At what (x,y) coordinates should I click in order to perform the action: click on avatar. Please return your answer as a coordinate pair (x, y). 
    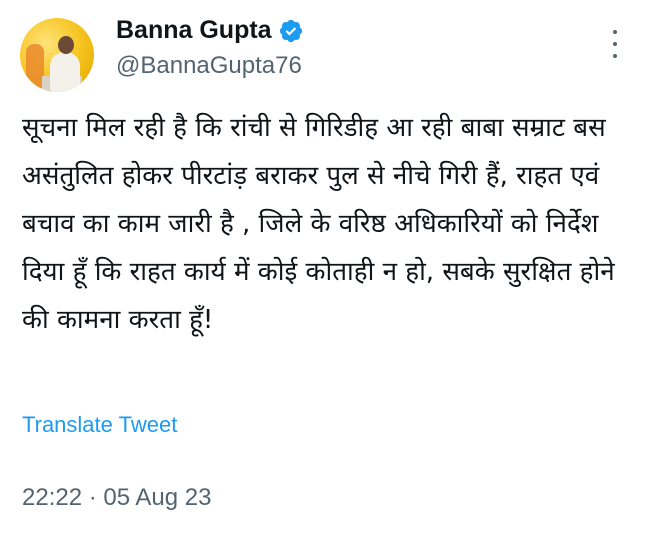
    Looking at the image, I should click on (57, 55).